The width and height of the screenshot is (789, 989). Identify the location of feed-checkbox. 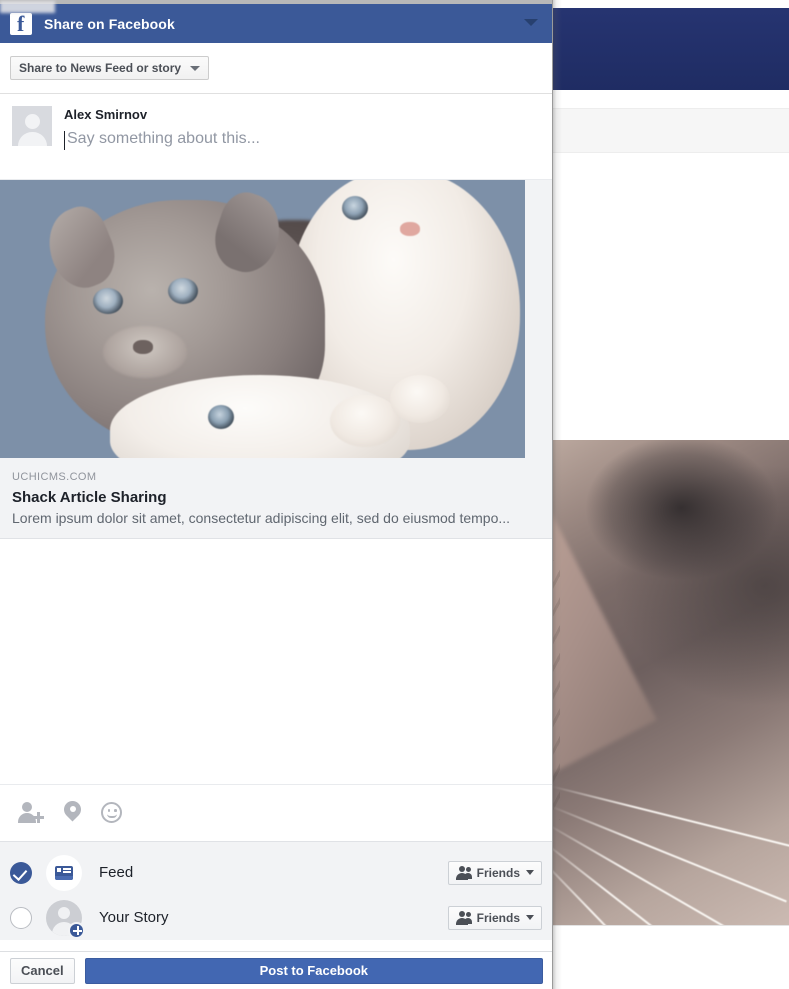
(21, 872).